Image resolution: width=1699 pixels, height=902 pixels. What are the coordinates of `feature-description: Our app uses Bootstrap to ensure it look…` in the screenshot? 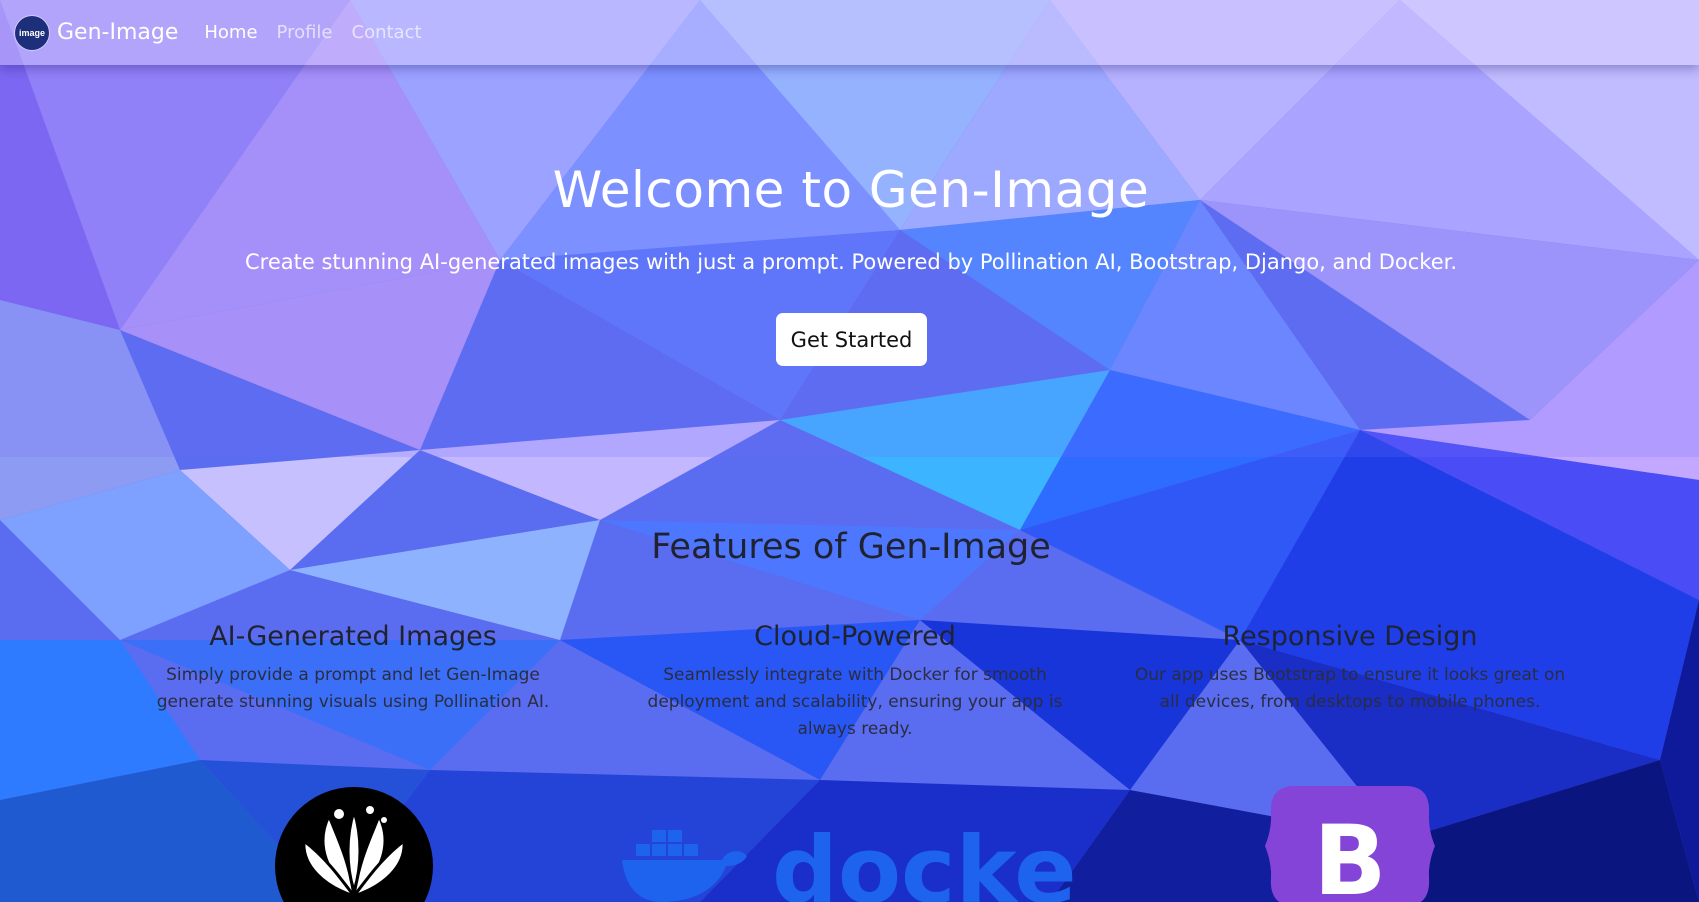 It's located at (1350, 688).